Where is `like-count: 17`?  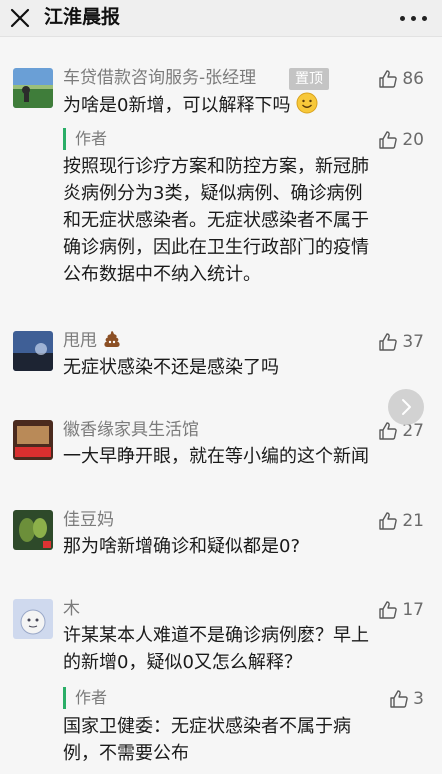 like-count: 17 is located at coordinates (413, 610).